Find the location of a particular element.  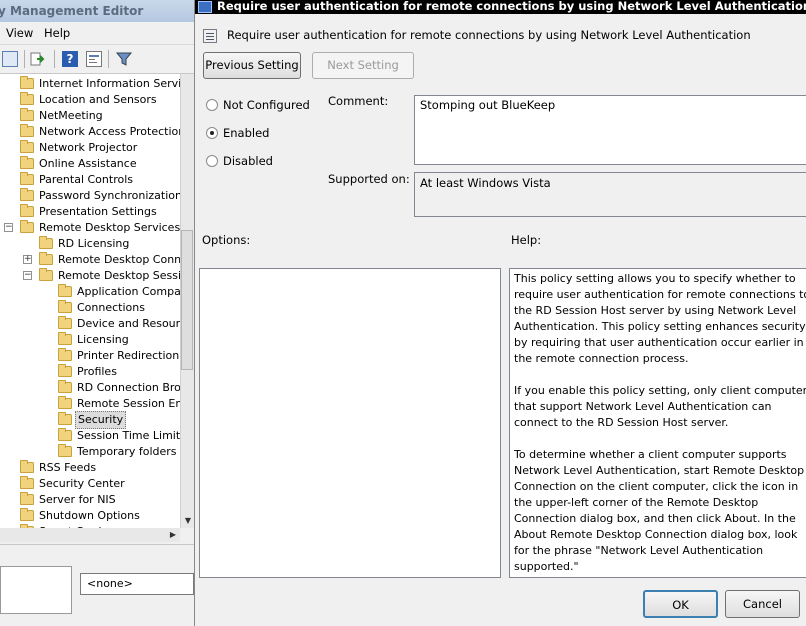

tree-item: Network Access Protection is located at coordinates (90, 132).